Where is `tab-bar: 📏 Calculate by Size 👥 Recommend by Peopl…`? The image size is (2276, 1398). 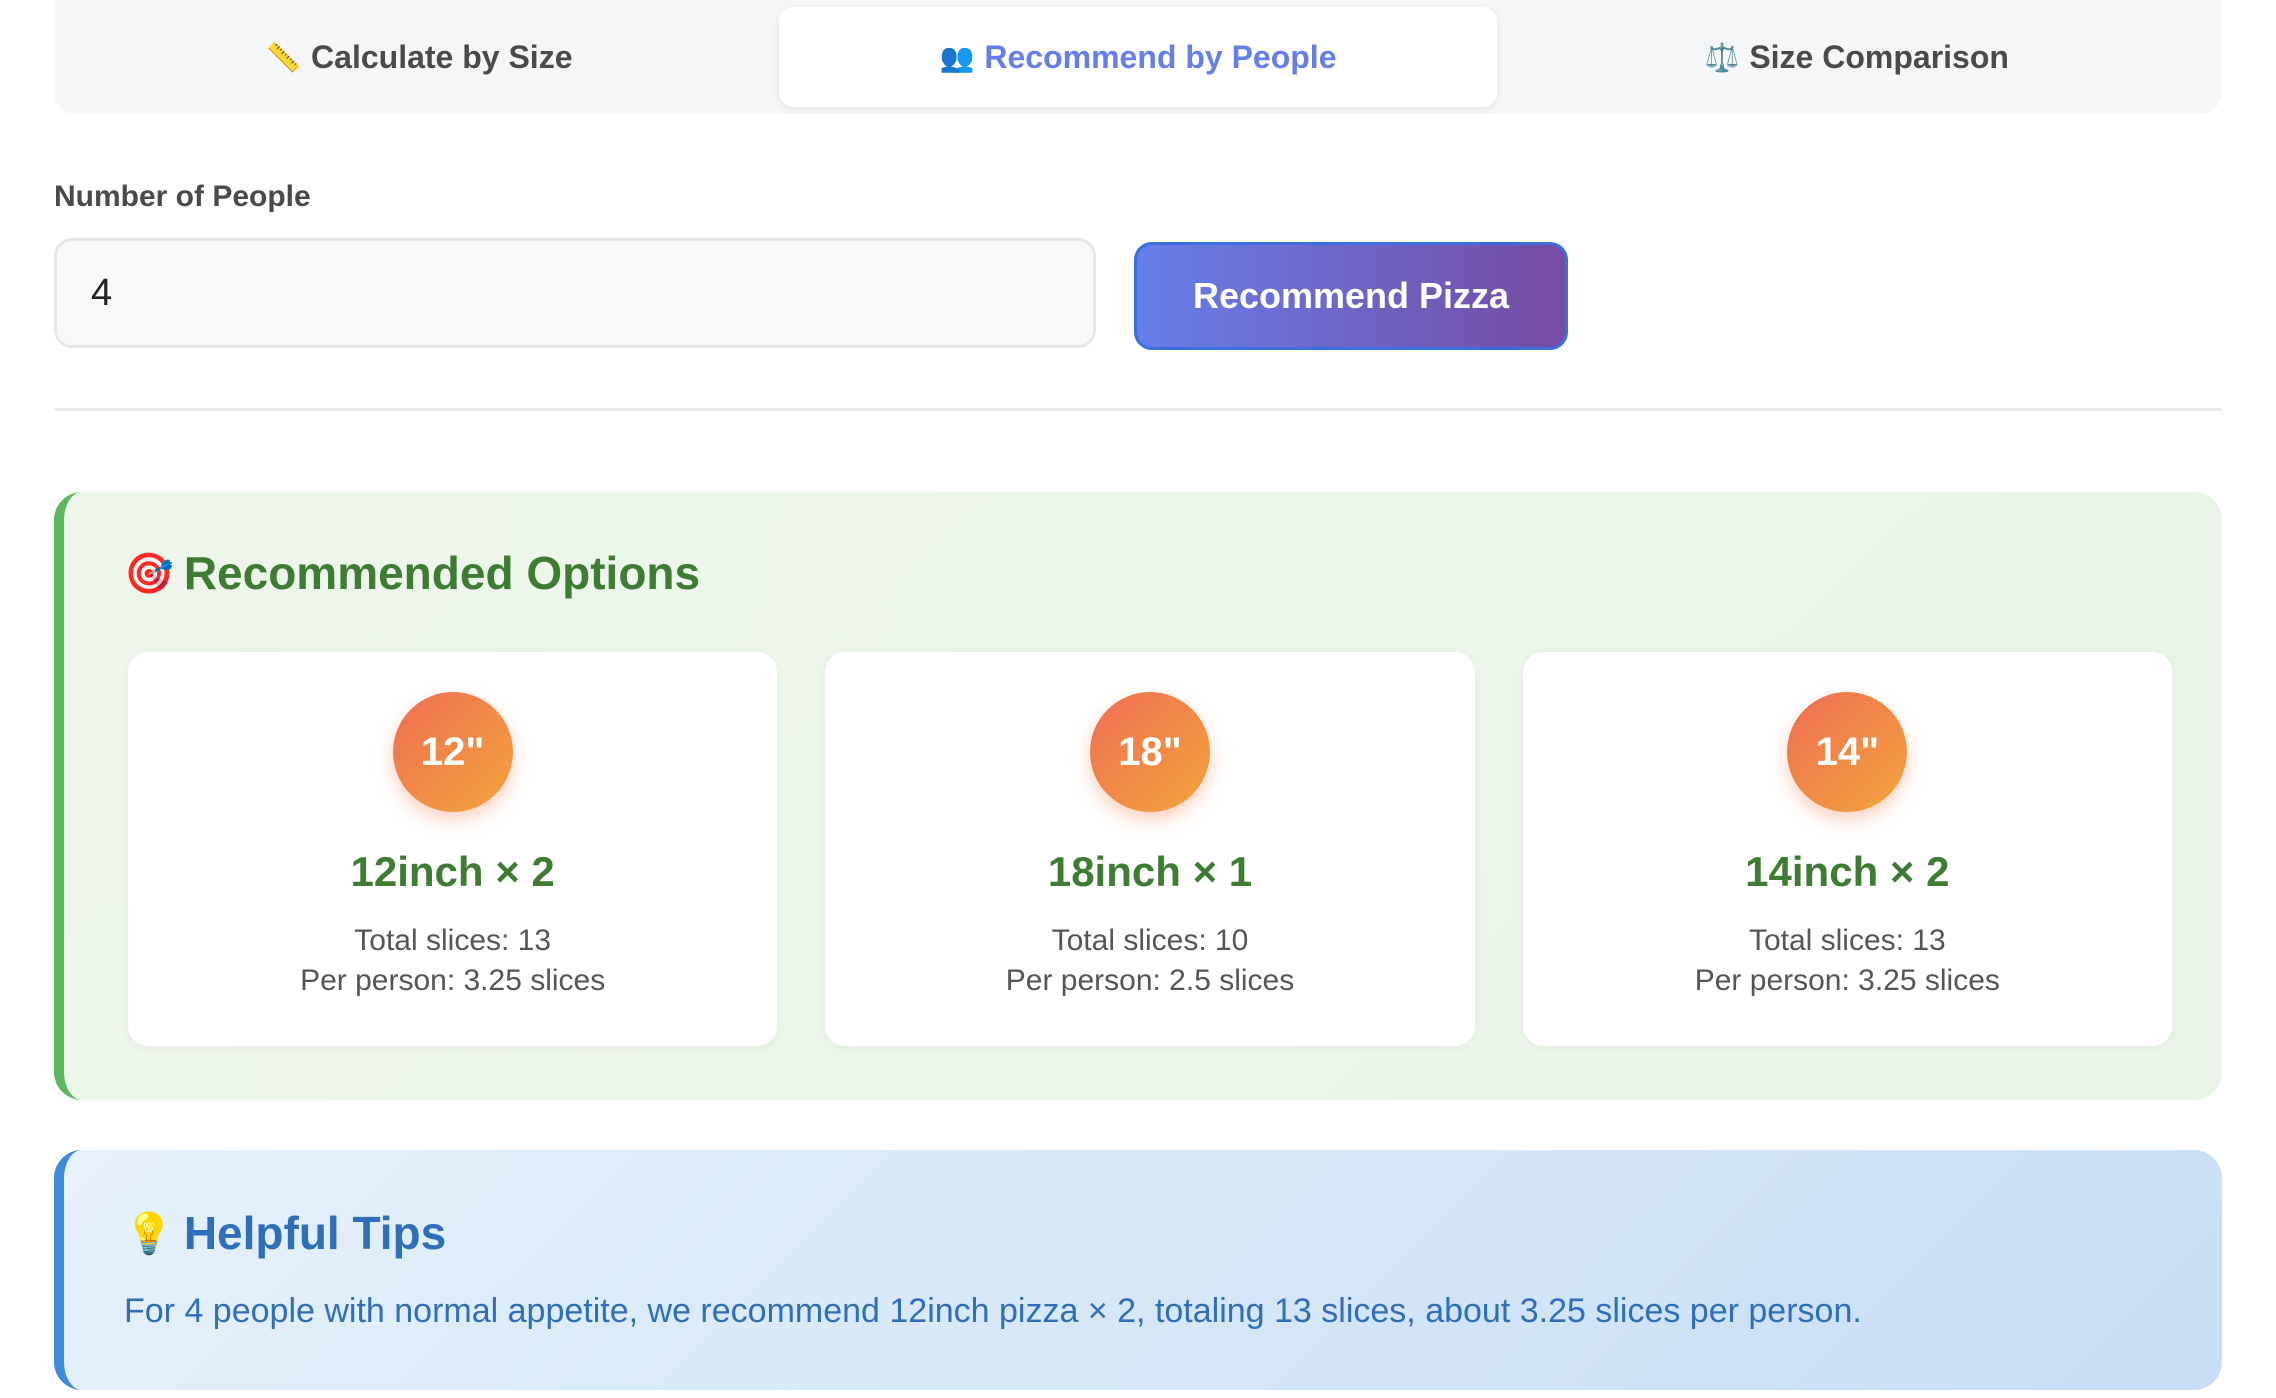
tab-bar: 📏 Calculate by Size 👥 Recommend by Peopl… is located at coordinates (1138, 57).